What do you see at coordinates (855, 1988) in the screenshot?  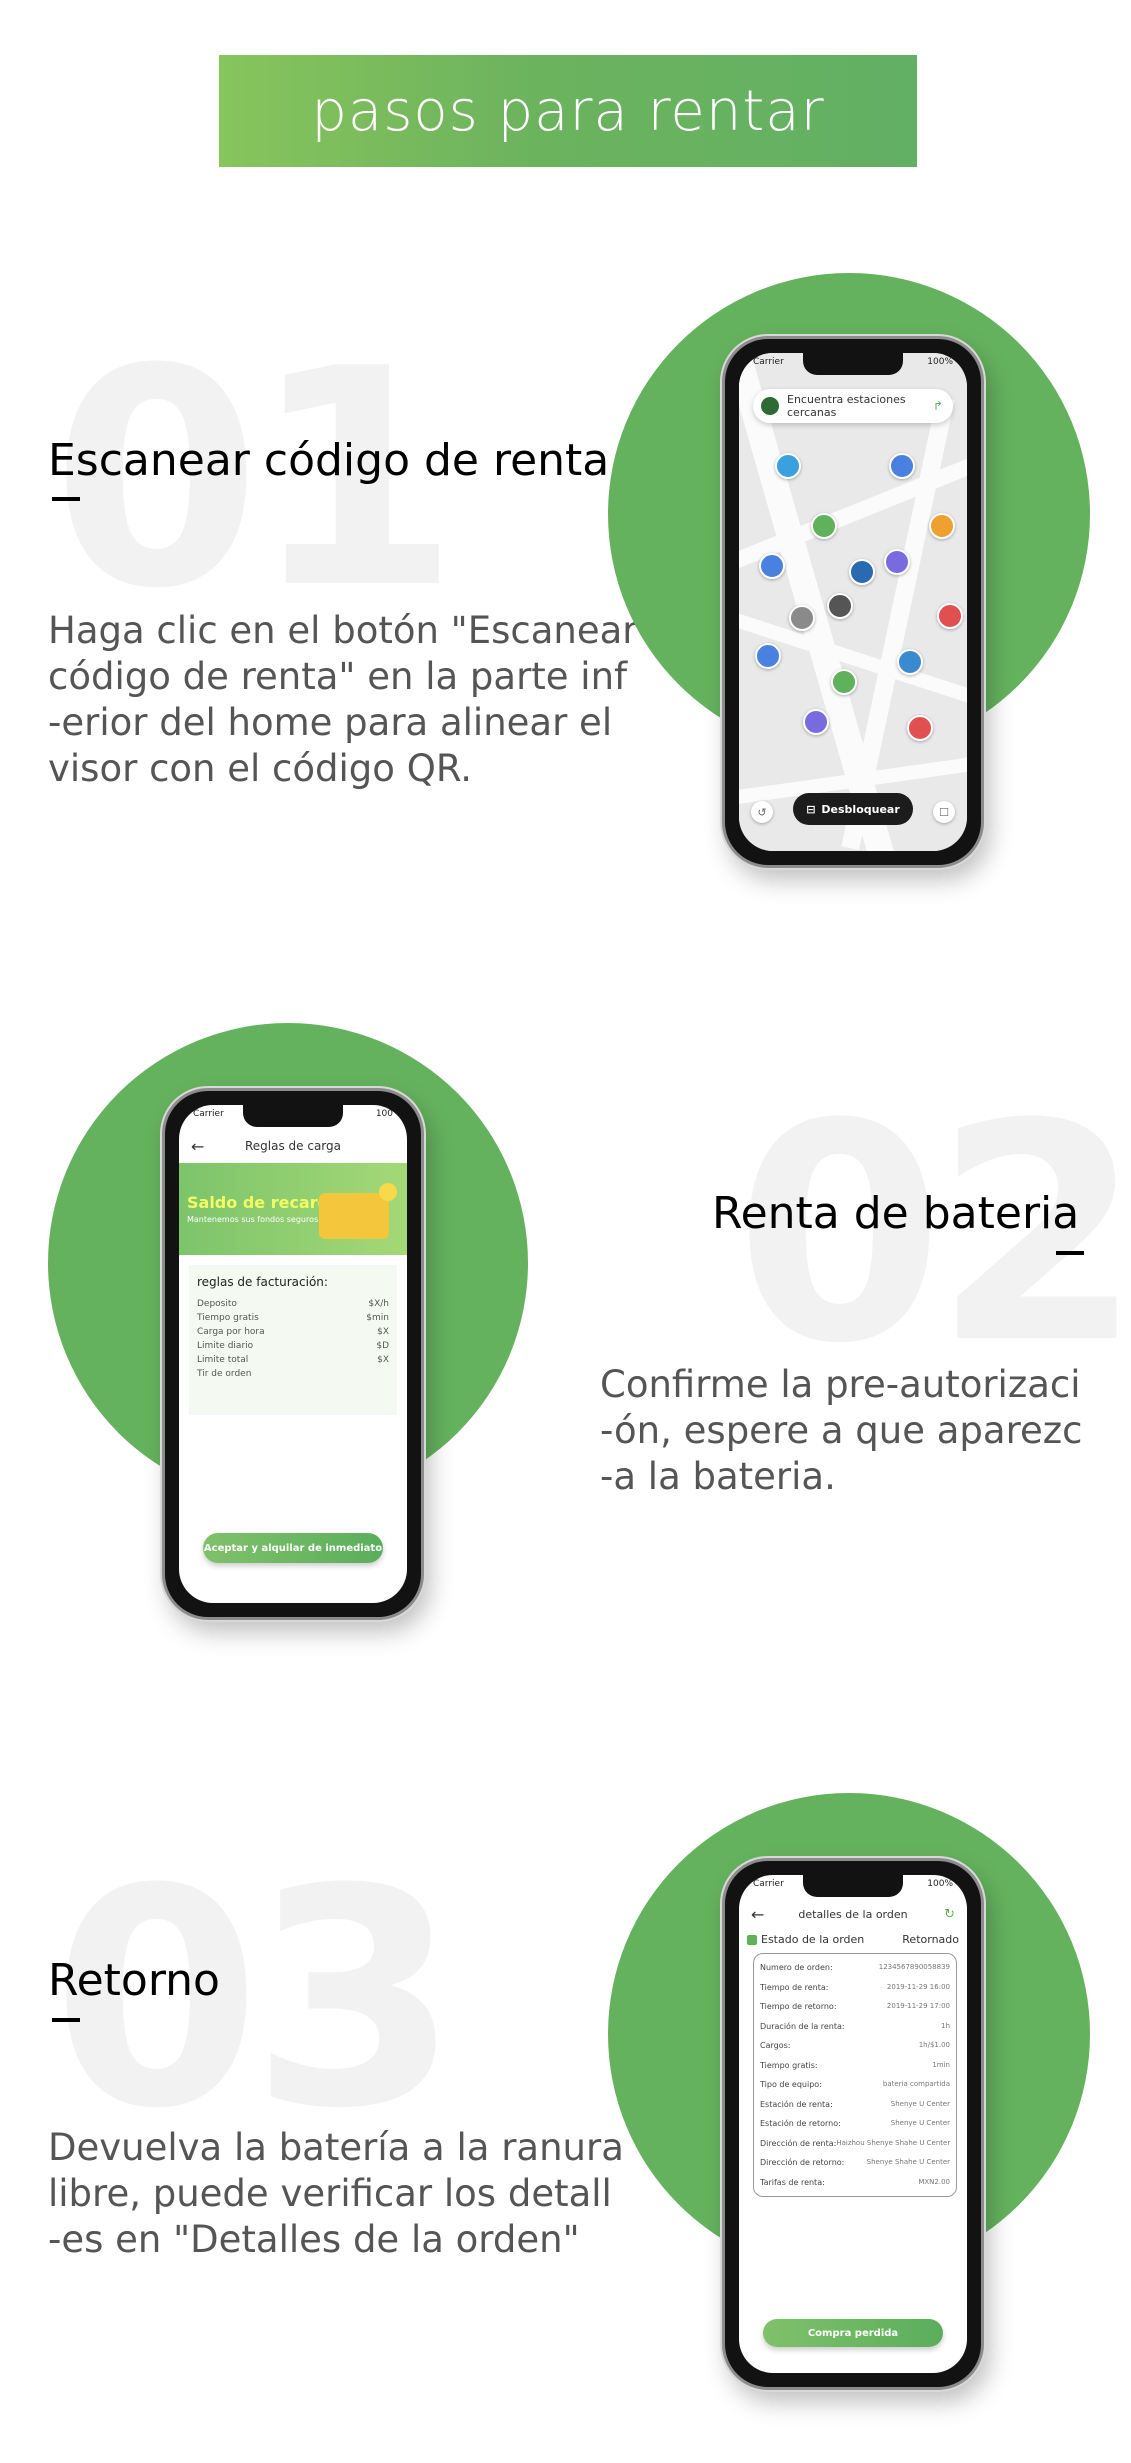 I see `order-row: Tiempo de renta: 2019-11-29 16:00` at bounding box center [855, 1988].